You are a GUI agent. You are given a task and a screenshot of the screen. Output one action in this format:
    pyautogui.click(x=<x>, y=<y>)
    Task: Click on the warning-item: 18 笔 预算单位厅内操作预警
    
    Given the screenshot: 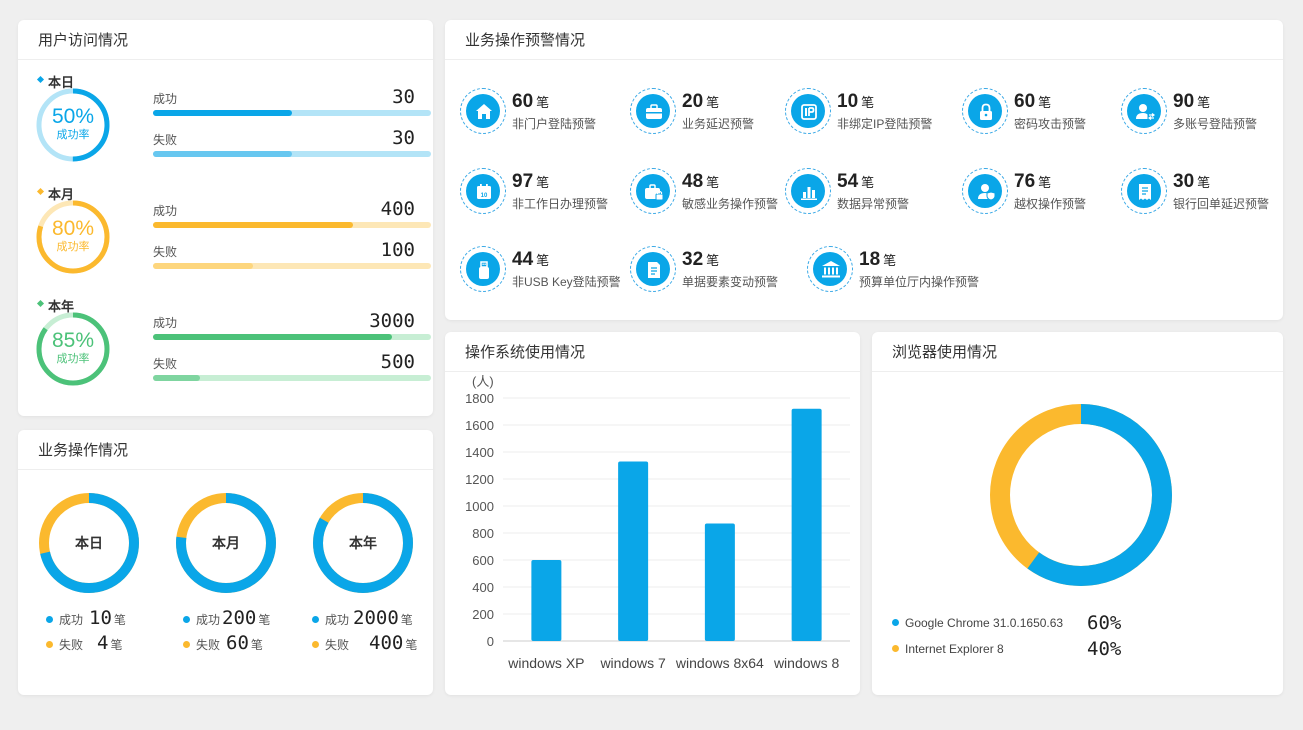 What is the action you would take?
    pyautogui.click(x=893, y=271)
    